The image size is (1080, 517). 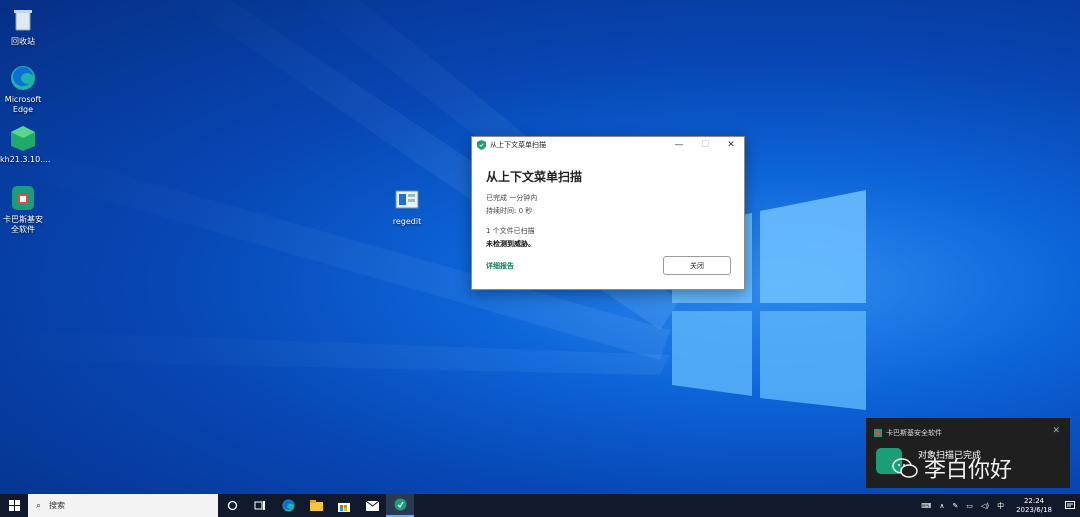 I want to click on taskbar-edge, so click(x=288, y=505).